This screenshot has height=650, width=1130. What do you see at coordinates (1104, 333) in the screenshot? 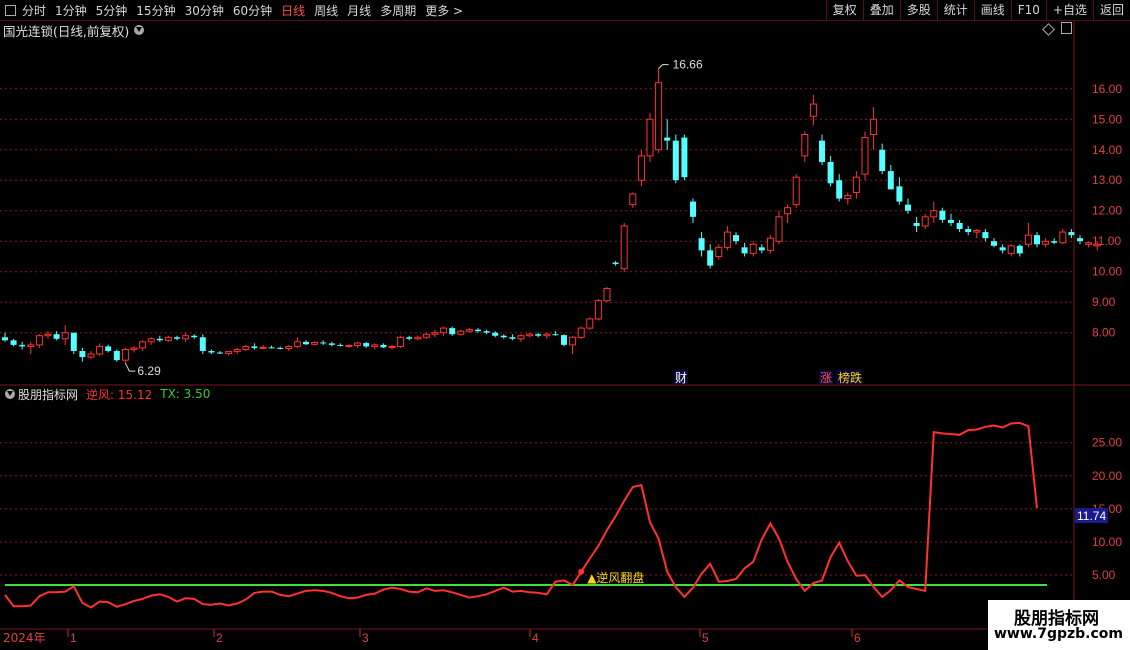
I see `price-tick-label: 8.00` at bounding box center [1104, 333].